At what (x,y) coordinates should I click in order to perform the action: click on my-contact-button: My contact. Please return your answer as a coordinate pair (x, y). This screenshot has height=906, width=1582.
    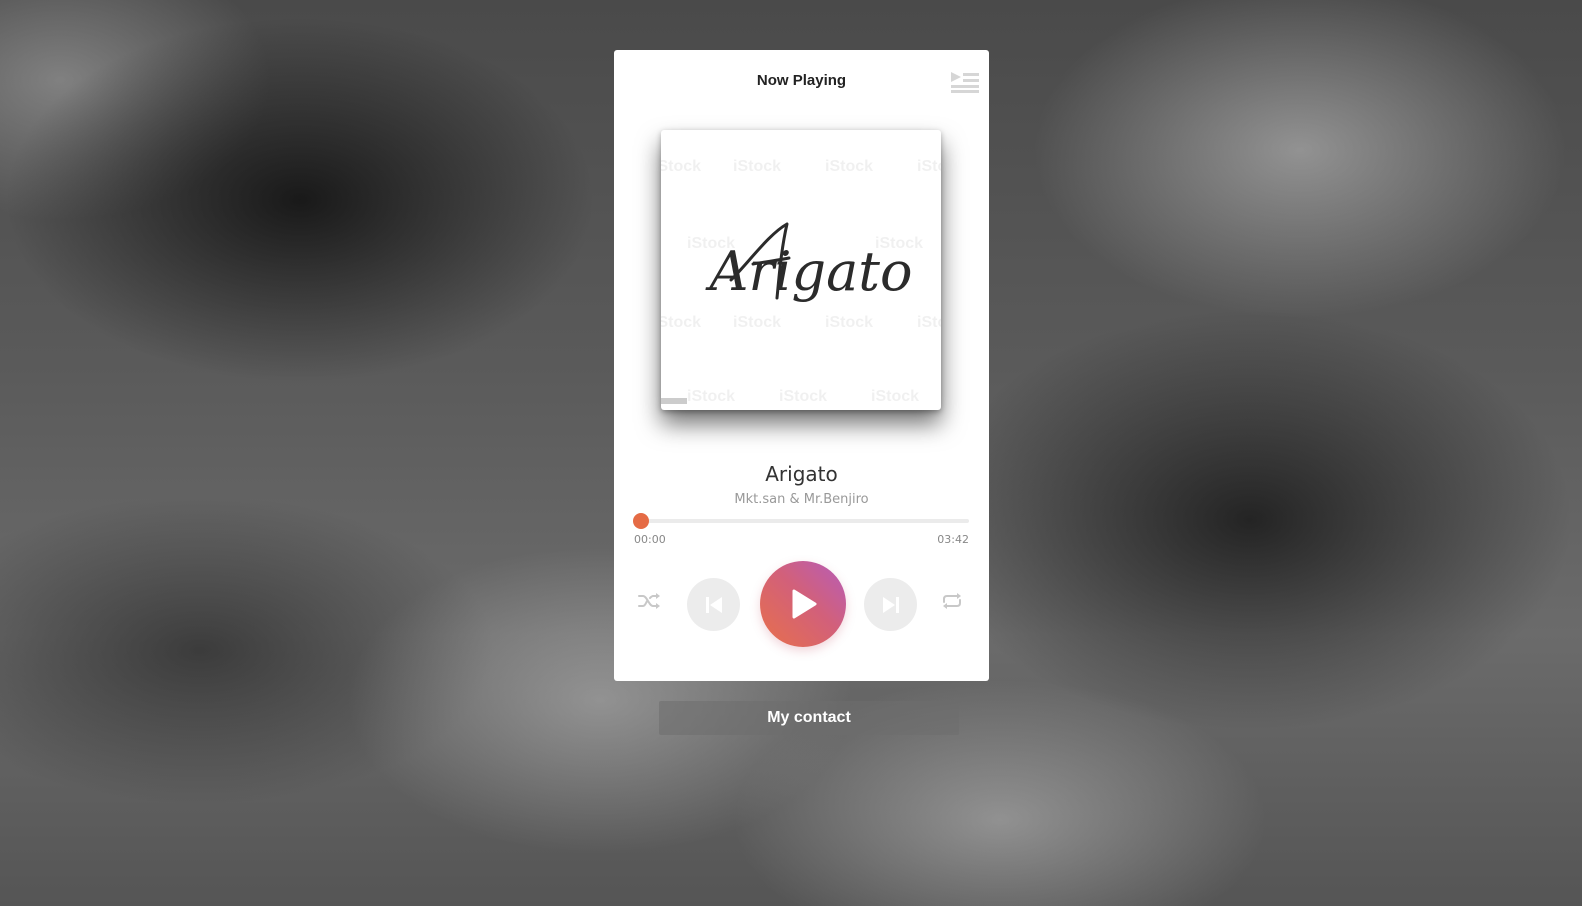
    Looking at the image, I should click on (809, 718).